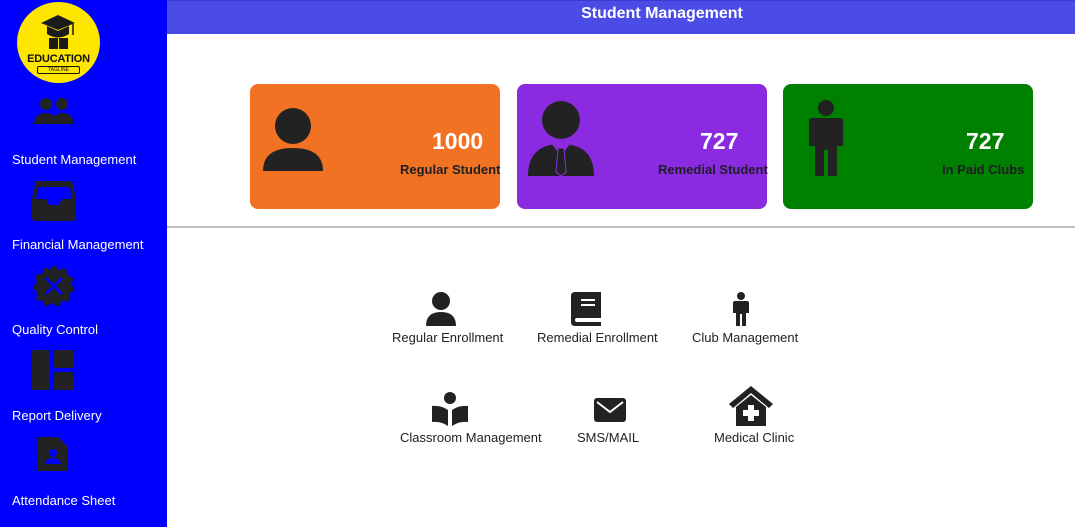 This screenshot has height=527, width=1075. Describe the element at coordinates (53, 454) in the screenshot. I see `contact-file-icon` at that location.